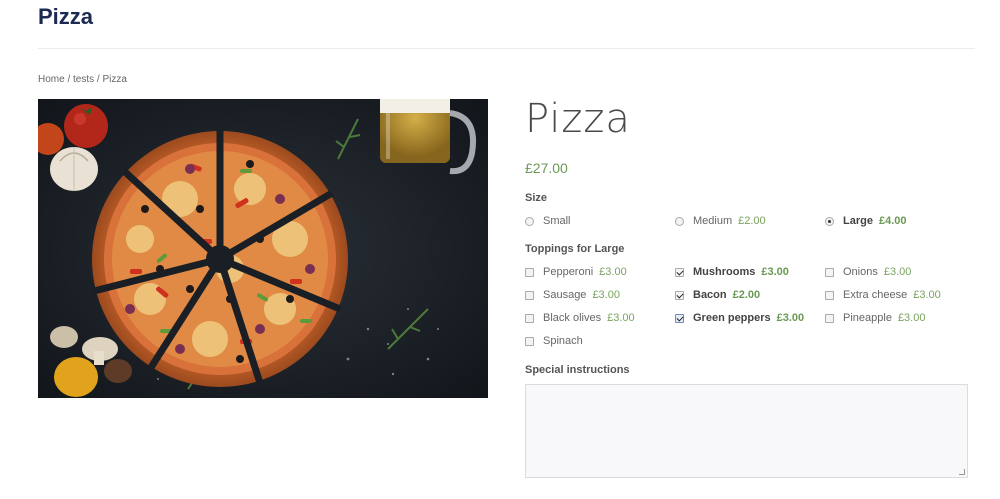 This screenshot has height=499, width=1000. What do you see at coordinates (578, 119) in the screenshot?
I see `product-title: Pizza` at bounding box center [578, 119].